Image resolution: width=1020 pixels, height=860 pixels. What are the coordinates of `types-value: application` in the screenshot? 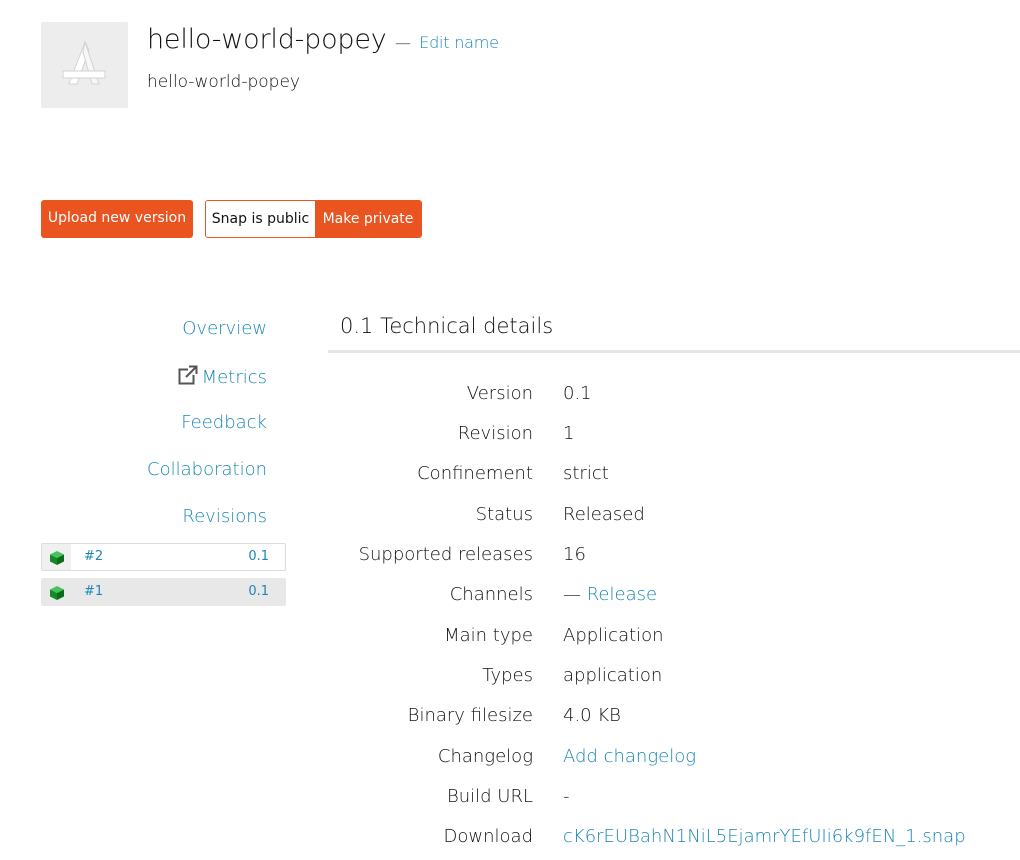 It's located at (613, 675).